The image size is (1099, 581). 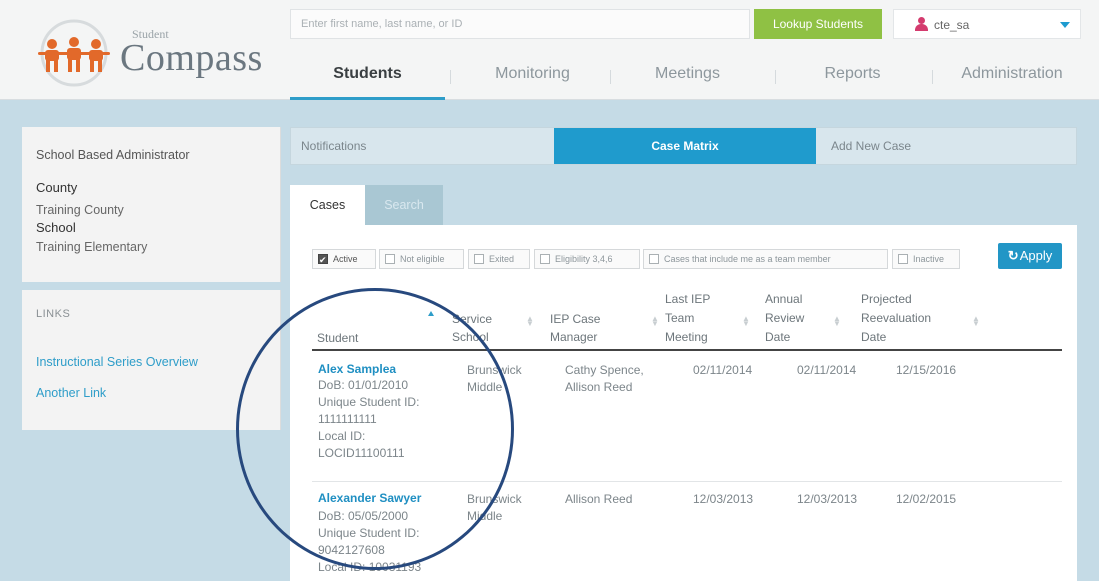 What do you see at coordinates (1013, 255) in the screenshot?
I see `refresh-icon: ↻` at bounding box center [1013, 255].